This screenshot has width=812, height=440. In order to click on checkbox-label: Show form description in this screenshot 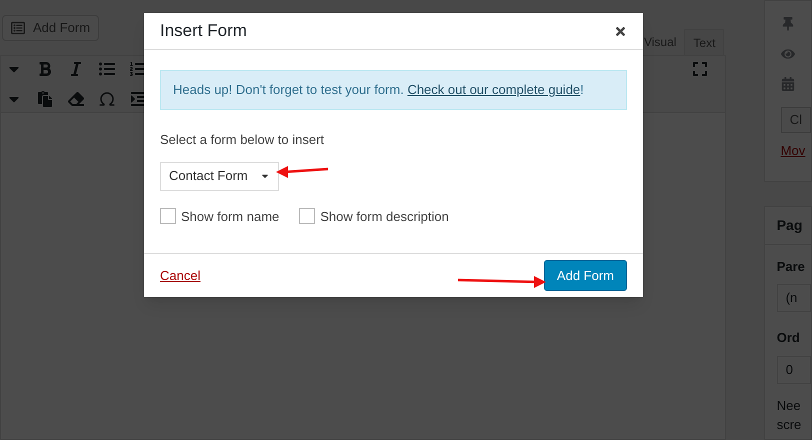, I will do `click(384, 217)`.